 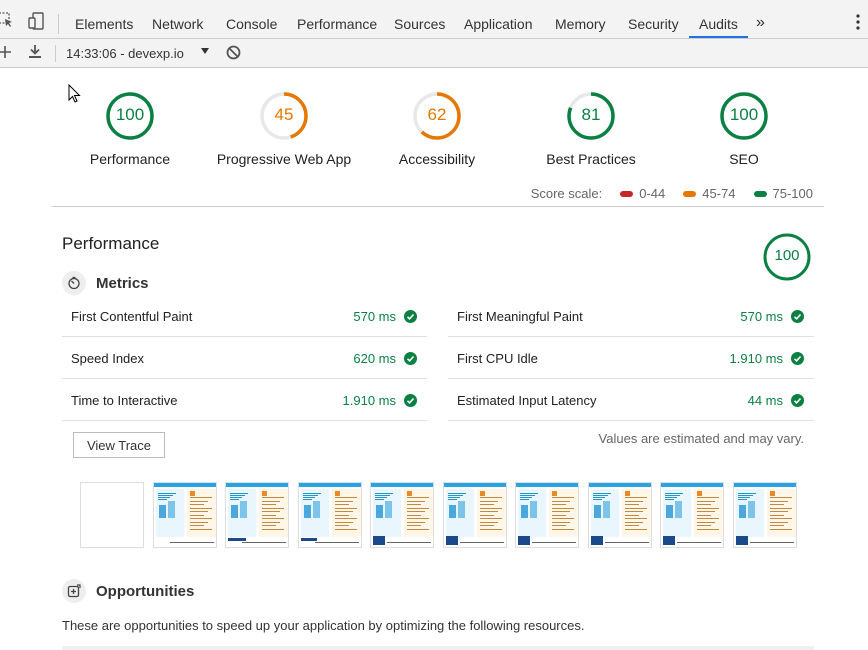 I want to click on gauge-score: 81, so click(x=591, y=114).